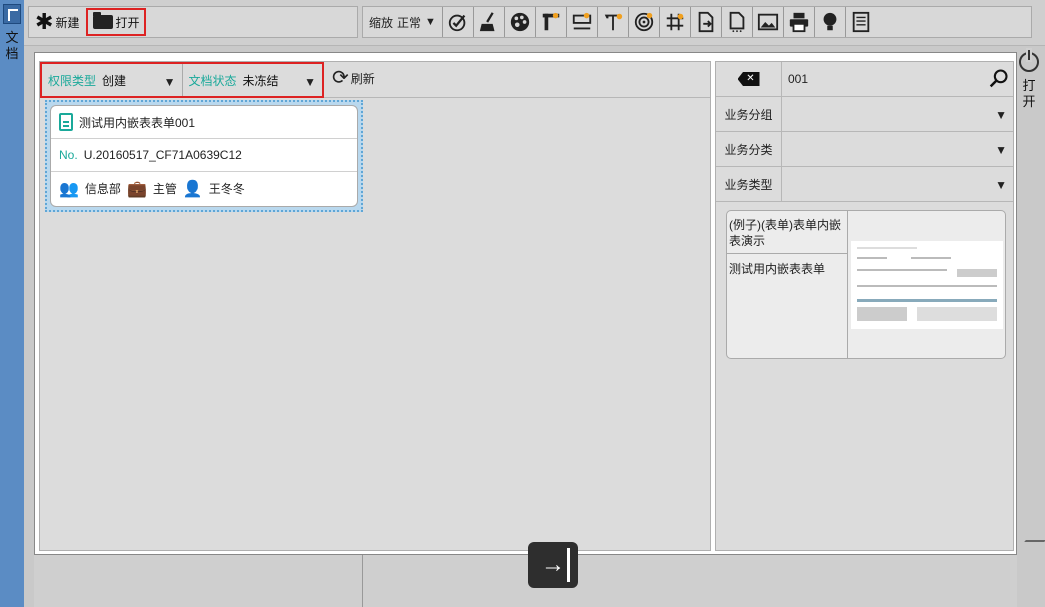 The height and width of the screenshot is (607, 1045). I want to click on bar-icon, so click(568, 565).